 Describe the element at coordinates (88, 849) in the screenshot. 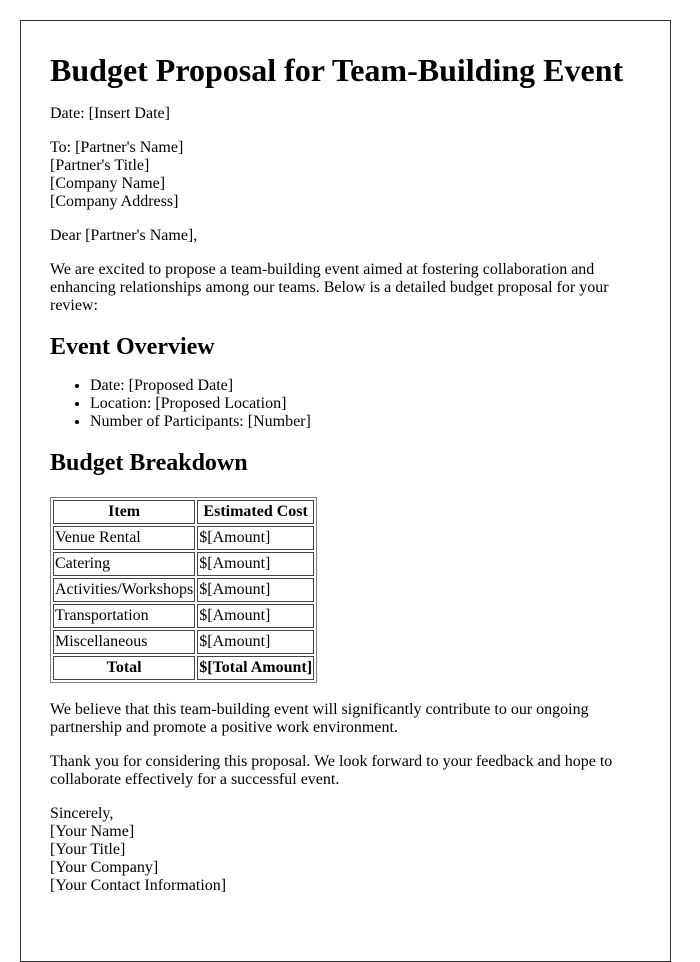

I see `sender-title: [Your Title]` at that location.